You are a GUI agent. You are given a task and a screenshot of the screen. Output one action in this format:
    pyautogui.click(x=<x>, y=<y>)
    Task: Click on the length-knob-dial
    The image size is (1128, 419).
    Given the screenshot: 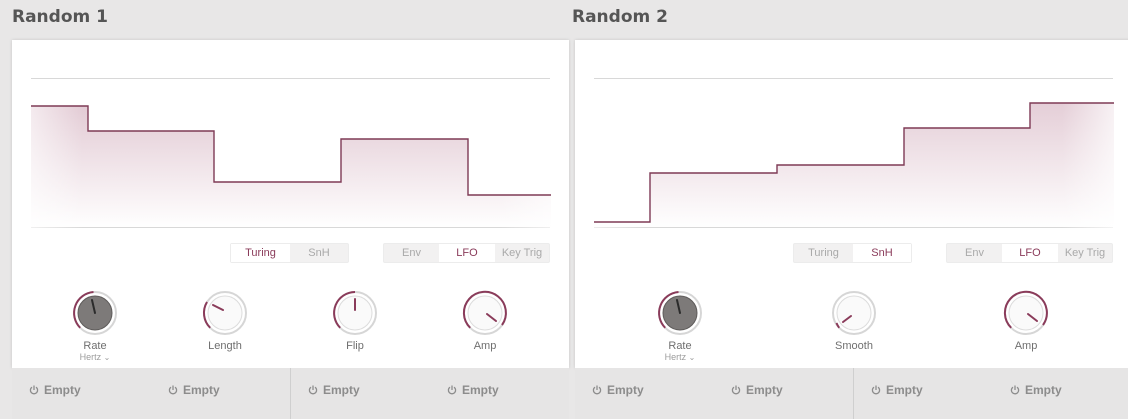 What is the action you would take?
    pyautogui.click(x=225, y=313)
    